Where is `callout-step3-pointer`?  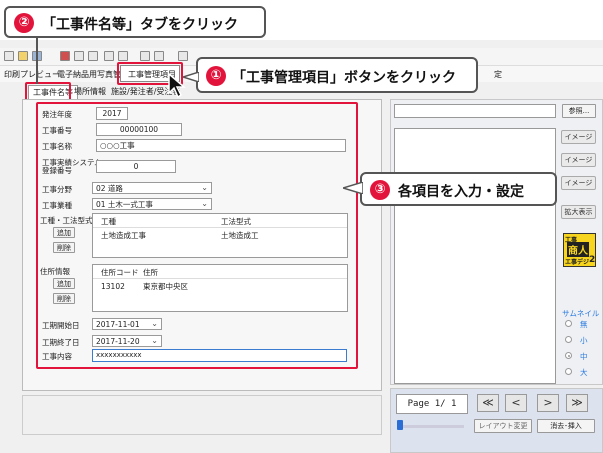
callout-step3-pointer is located at coordinates (353, 188).